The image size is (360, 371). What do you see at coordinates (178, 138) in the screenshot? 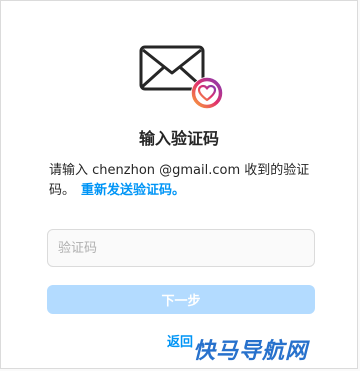
I see `page-title: 输入验证码` at bounding box center [178, 138].